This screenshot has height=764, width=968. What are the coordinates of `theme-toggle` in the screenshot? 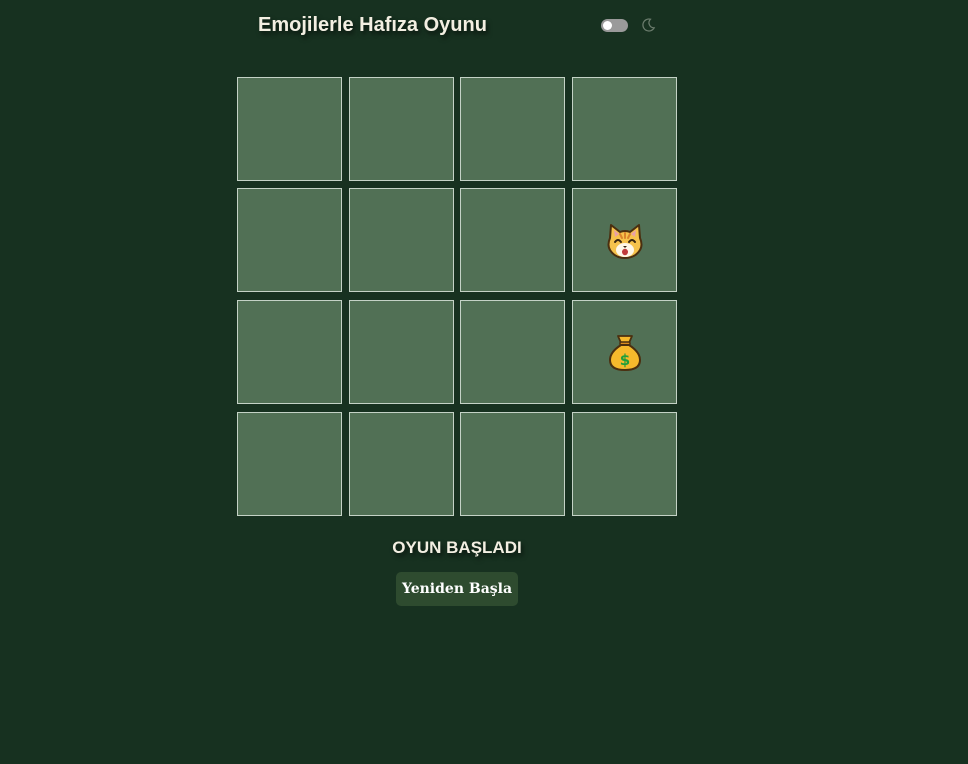 It's located at (614, 25).